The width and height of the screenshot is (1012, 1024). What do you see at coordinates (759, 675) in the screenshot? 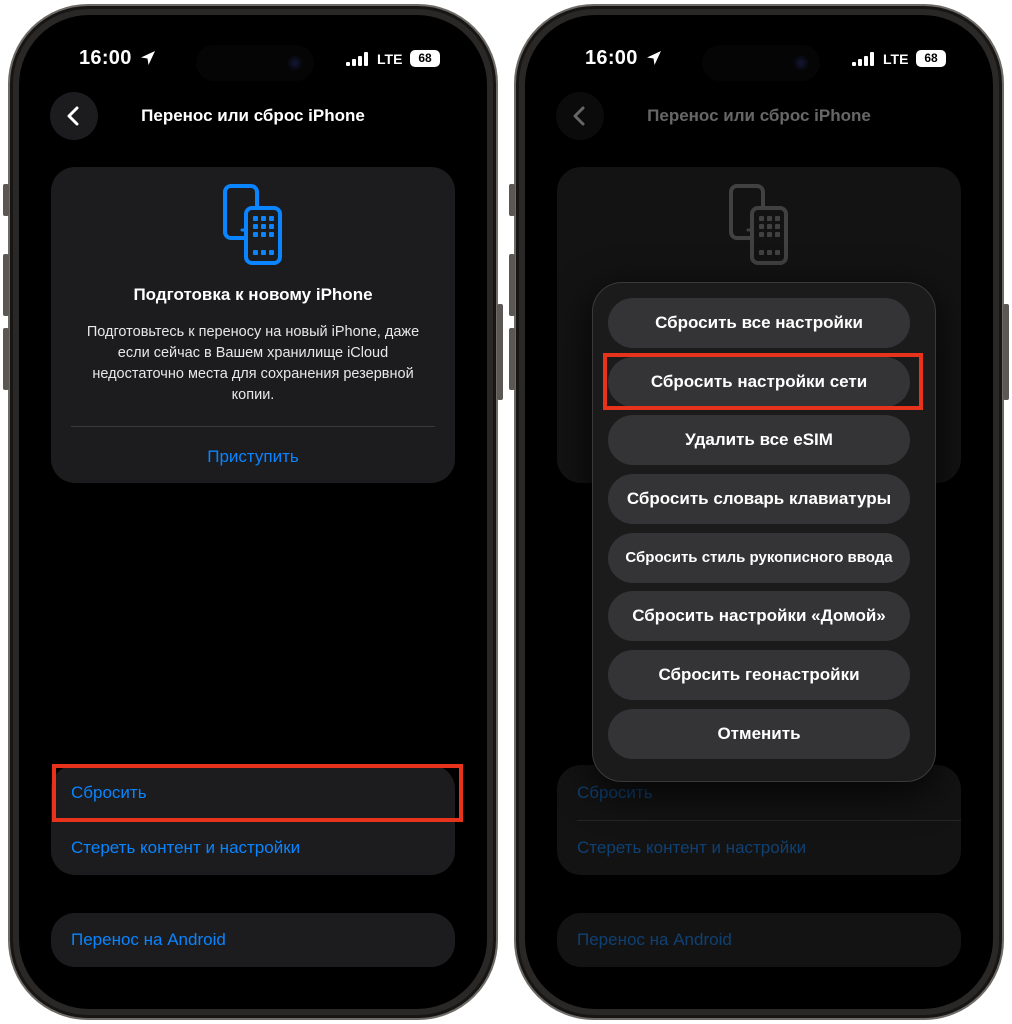
I see `reset-location-privacy-button: Сбросить геонастройки` at bounding box center [759, 675].